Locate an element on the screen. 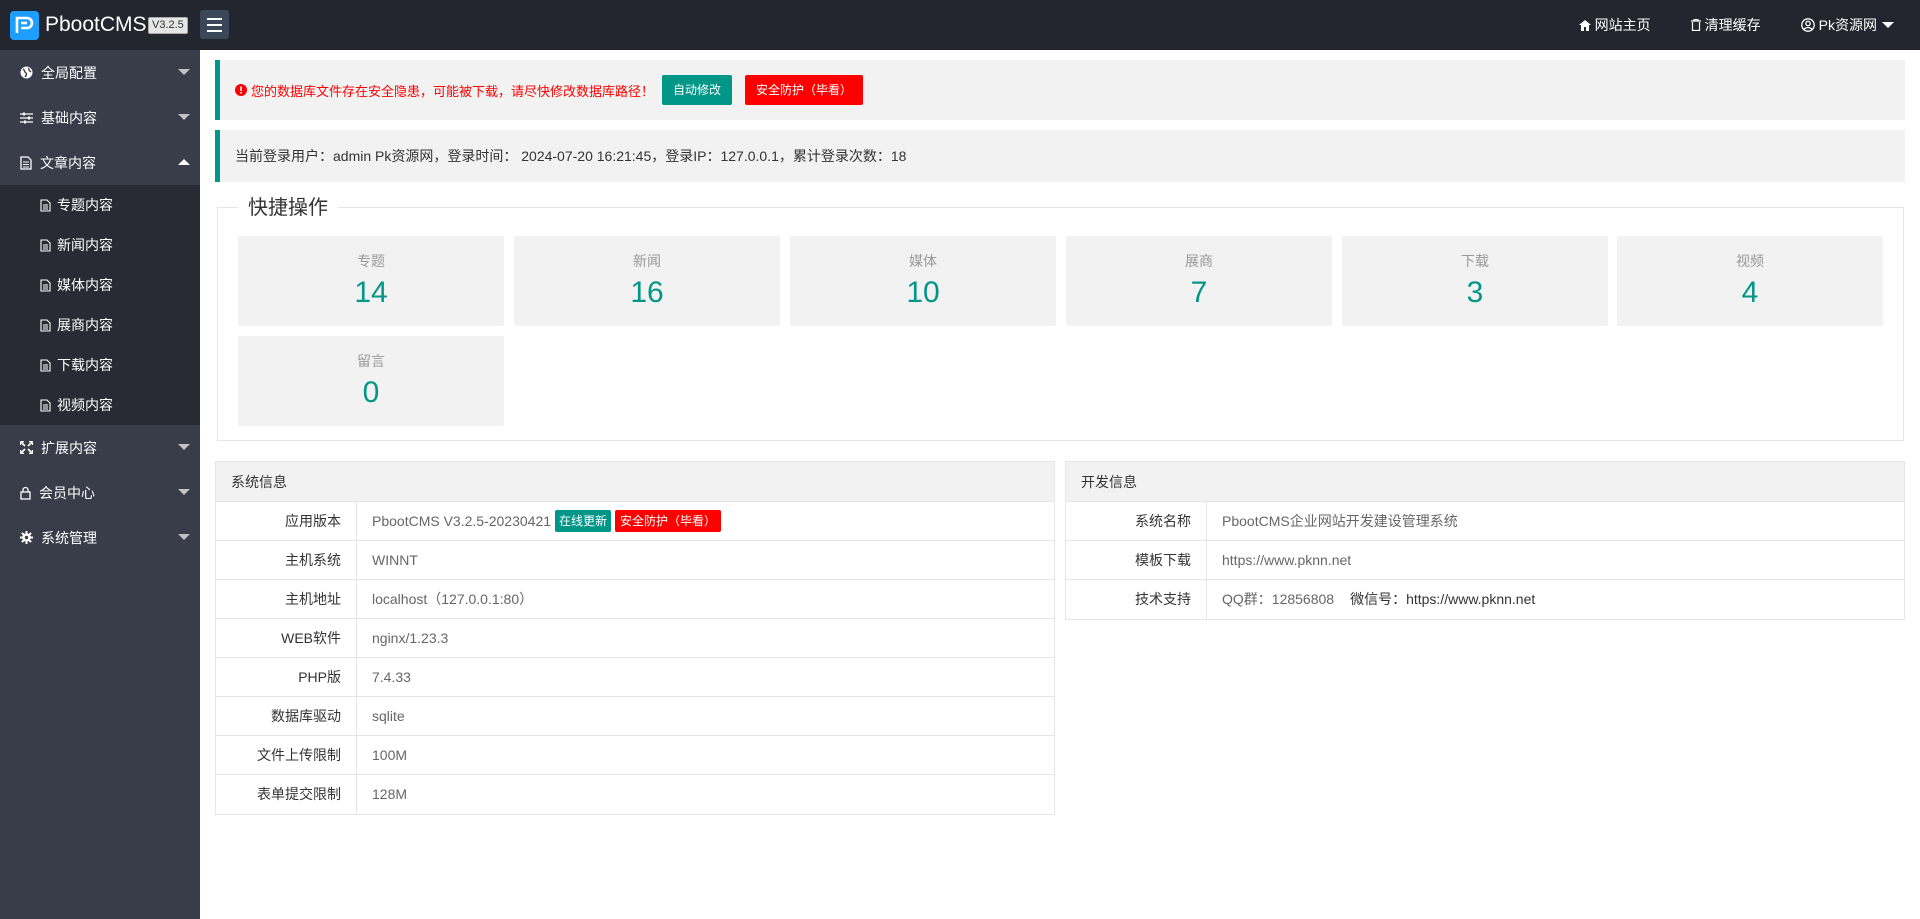 This screenshot has width=1920, height=919. sidebar-subitem-news: 新闻内容 is located at coordinates (100, 245).